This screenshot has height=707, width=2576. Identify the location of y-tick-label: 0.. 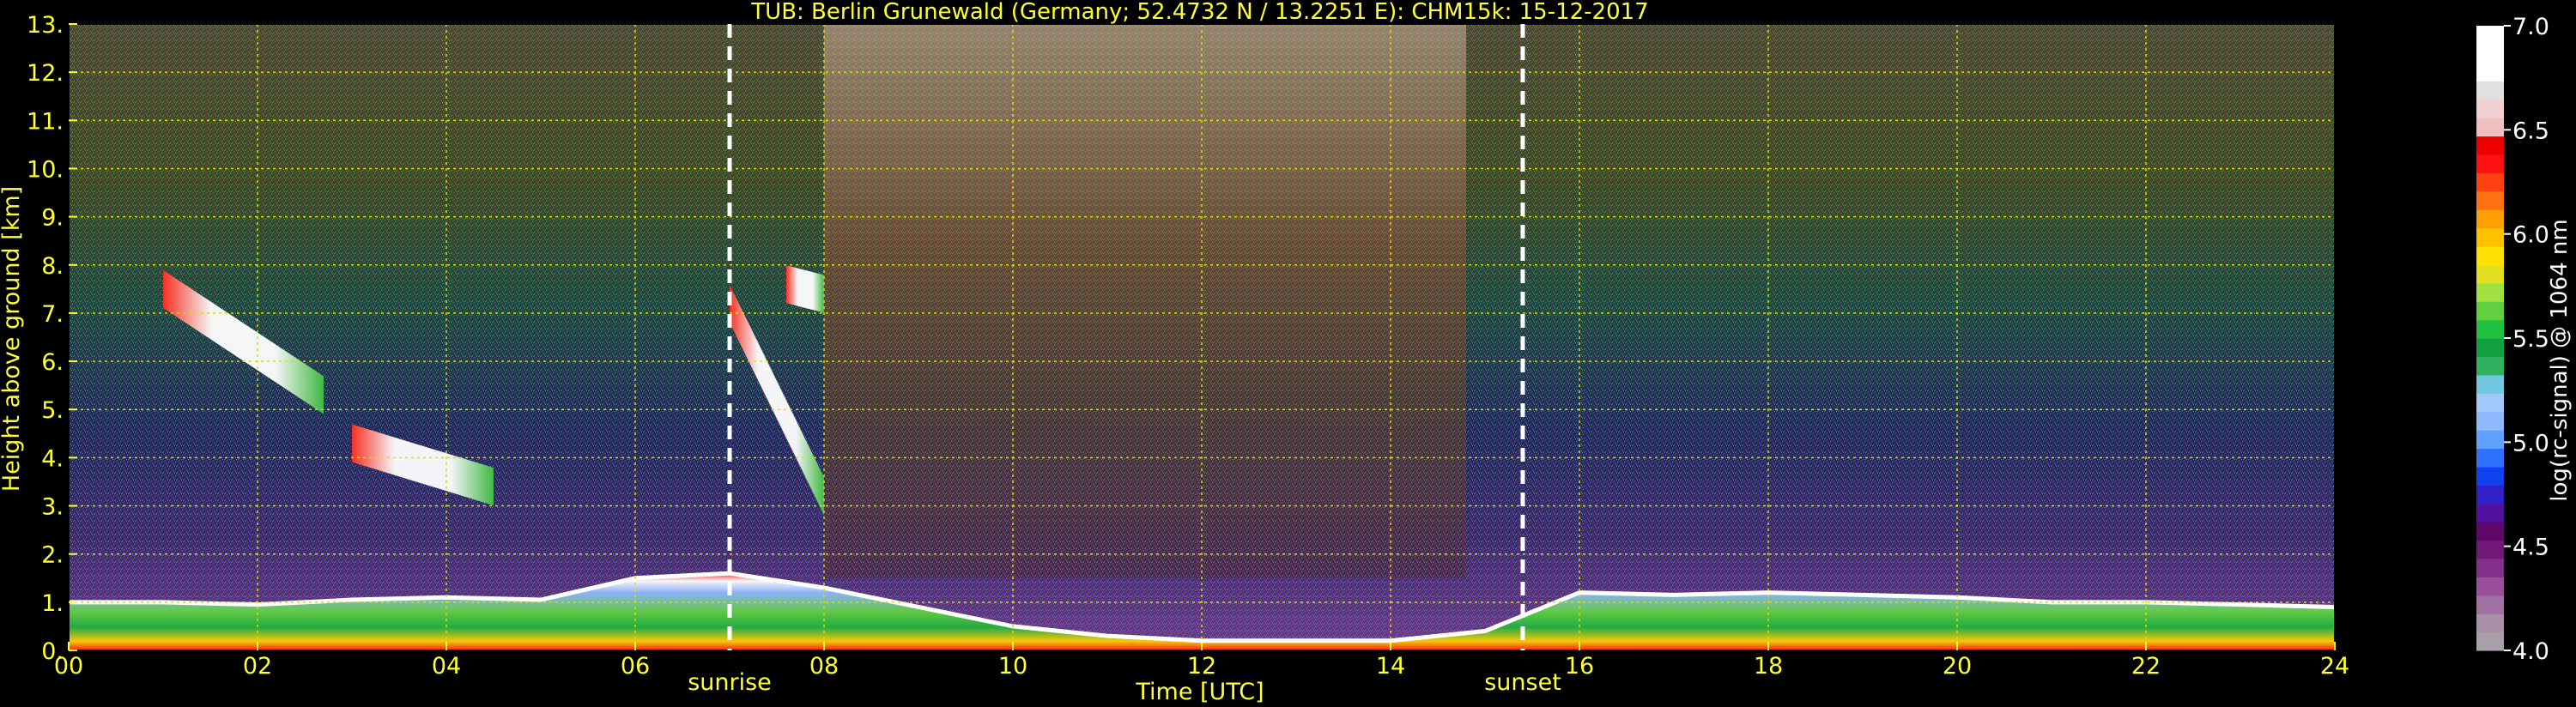
(52, 651).